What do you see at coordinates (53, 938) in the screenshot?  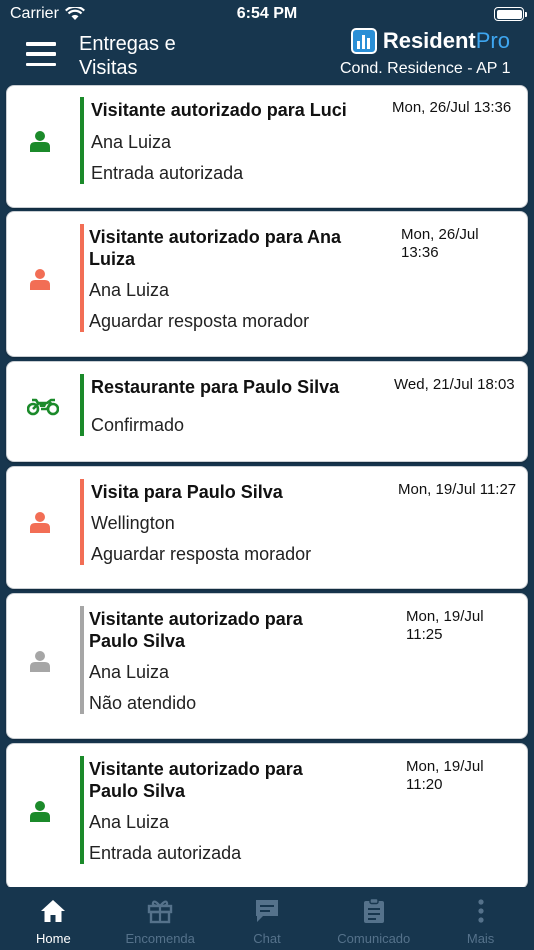 I see `tab-label: Home` at bounding box center [53, 938].